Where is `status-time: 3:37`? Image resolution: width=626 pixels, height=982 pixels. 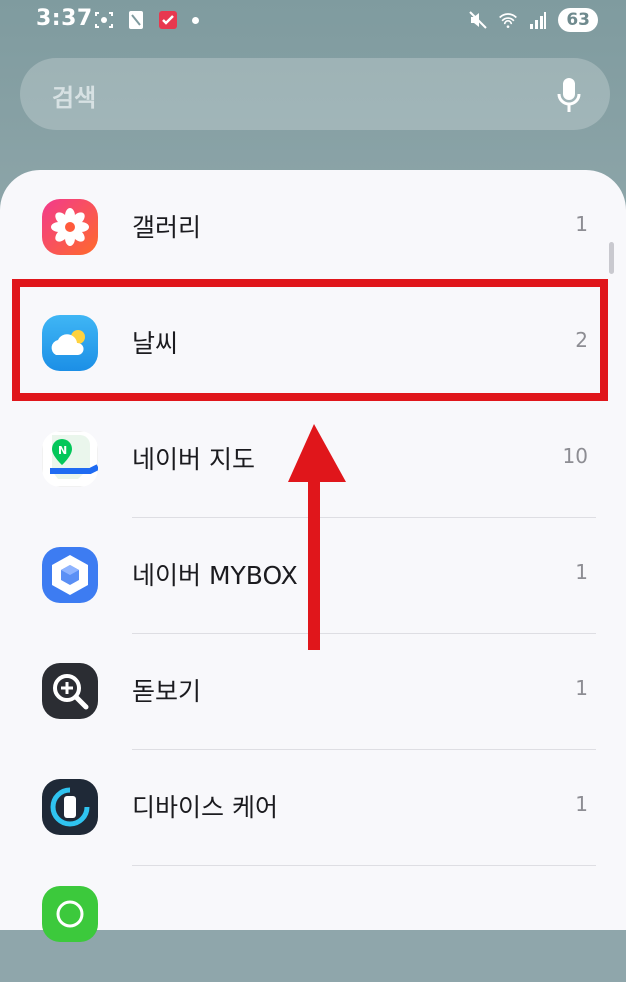
status-time: 3:37 is located at coordinates (64, 18).